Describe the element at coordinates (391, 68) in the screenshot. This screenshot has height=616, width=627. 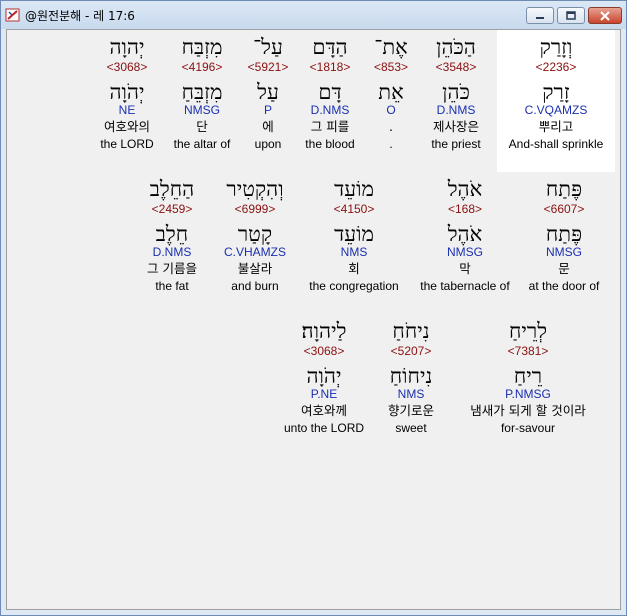
I see `strong-number: <853>` at that location.